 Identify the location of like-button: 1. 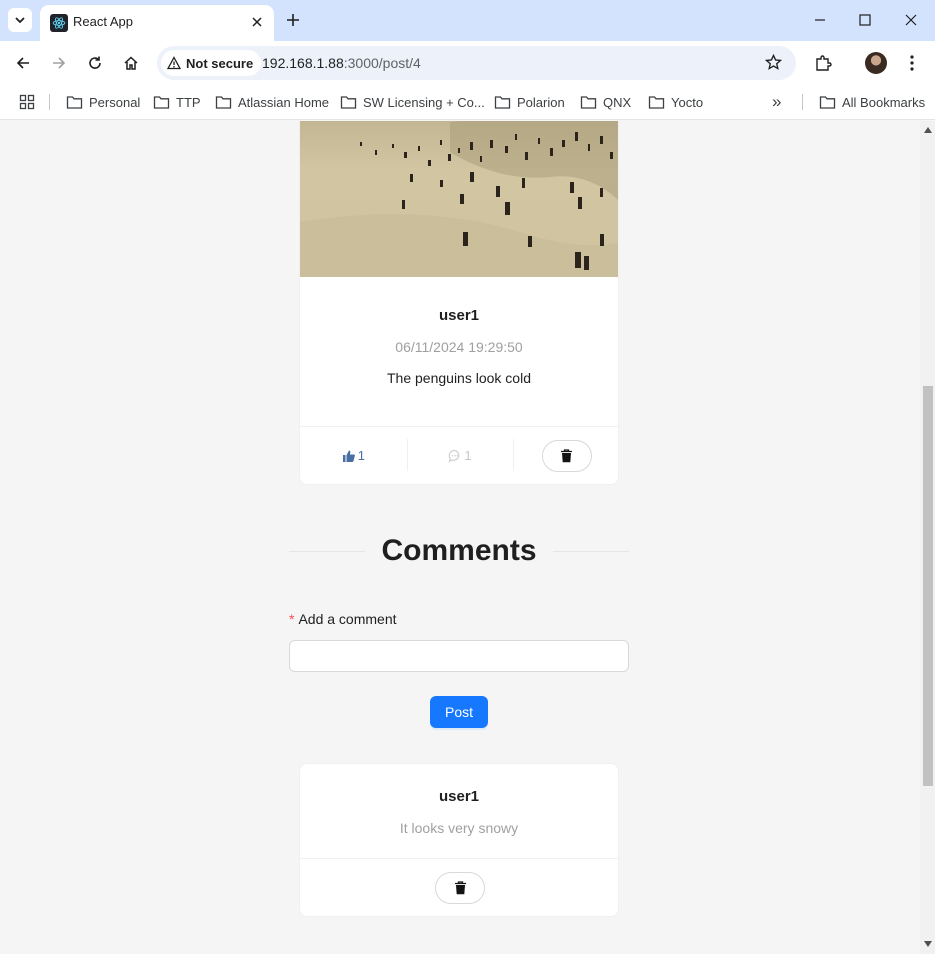
(353, 455).